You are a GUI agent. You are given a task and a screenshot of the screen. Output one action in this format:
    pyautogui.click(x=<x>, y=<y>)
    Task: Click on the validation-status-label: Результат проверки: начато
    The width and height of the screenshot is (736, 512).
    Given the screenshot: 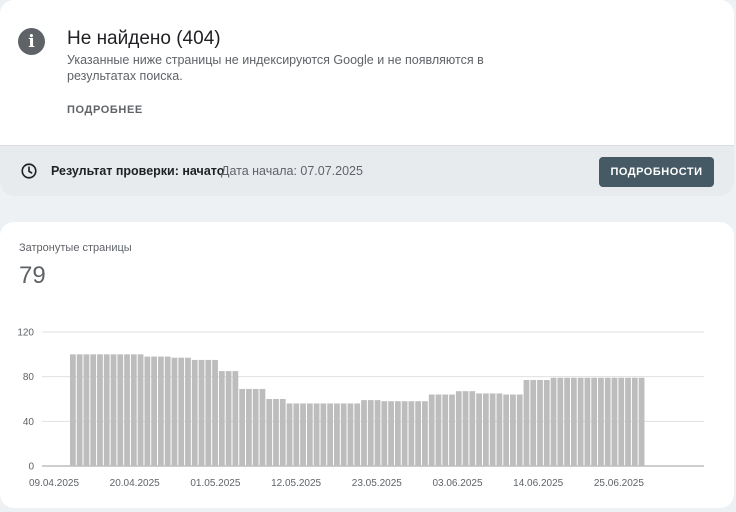 What is the action you would take?
    pyautogui.click(x=138, y=171)
    